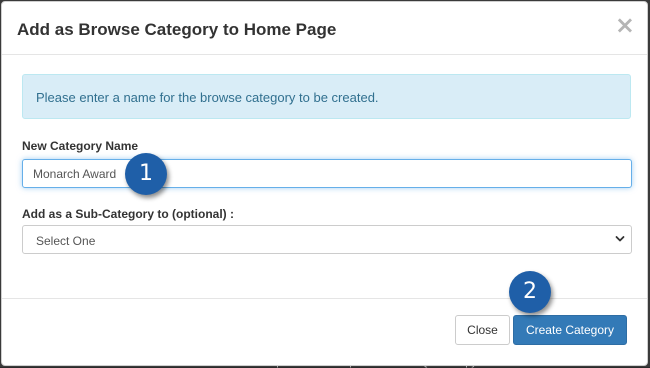 The image size is (650, 368). Describe the element at coordinates (625, 25) in the screenshot. I see `close-icon: ×` at that location.